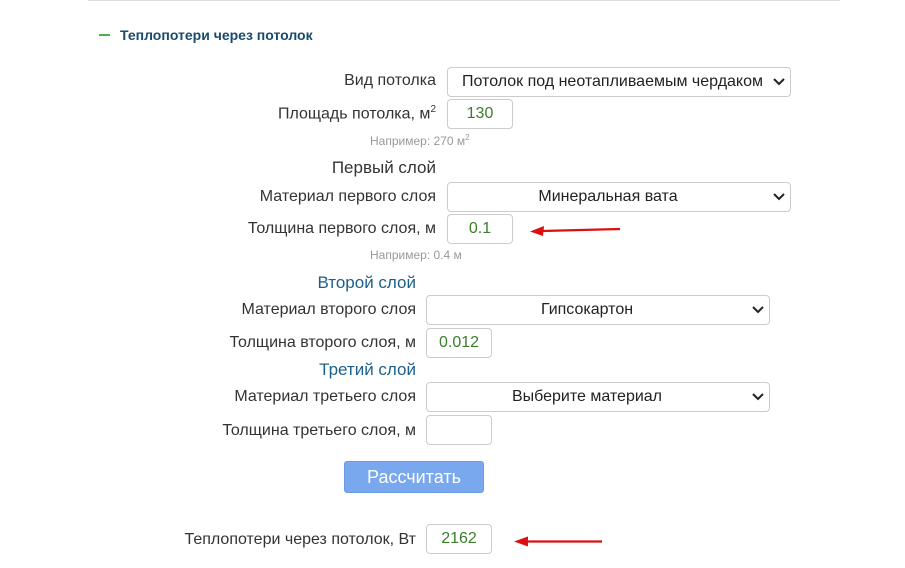 The height and width of the screenshot is (568, 905). Describe the element at coordinates (414, 477) in the screenshot. I see `calculate-button: Рассчитать` at that location.